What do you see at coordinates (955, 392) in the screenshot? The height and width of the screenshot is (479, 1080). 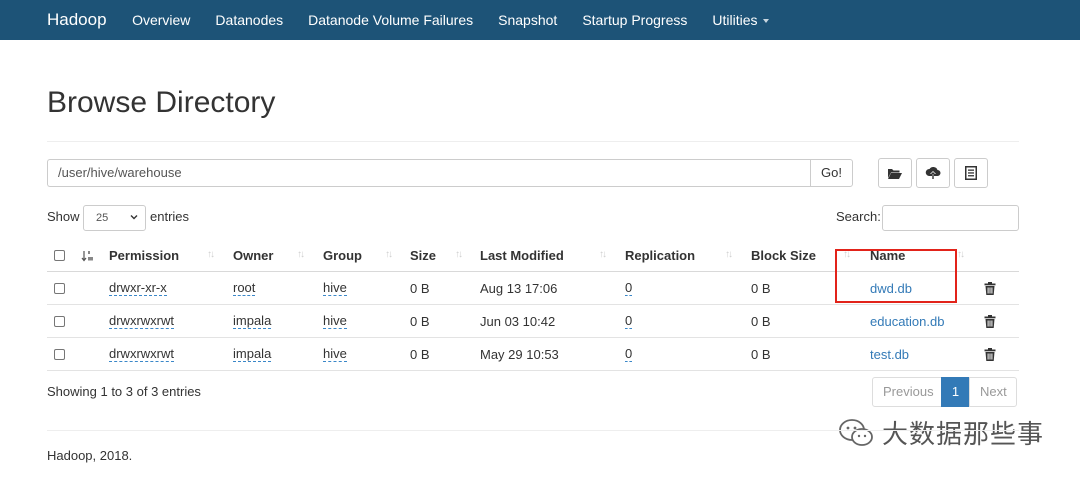 I see `page-1-button: 1` at bounding box center [955, 392].